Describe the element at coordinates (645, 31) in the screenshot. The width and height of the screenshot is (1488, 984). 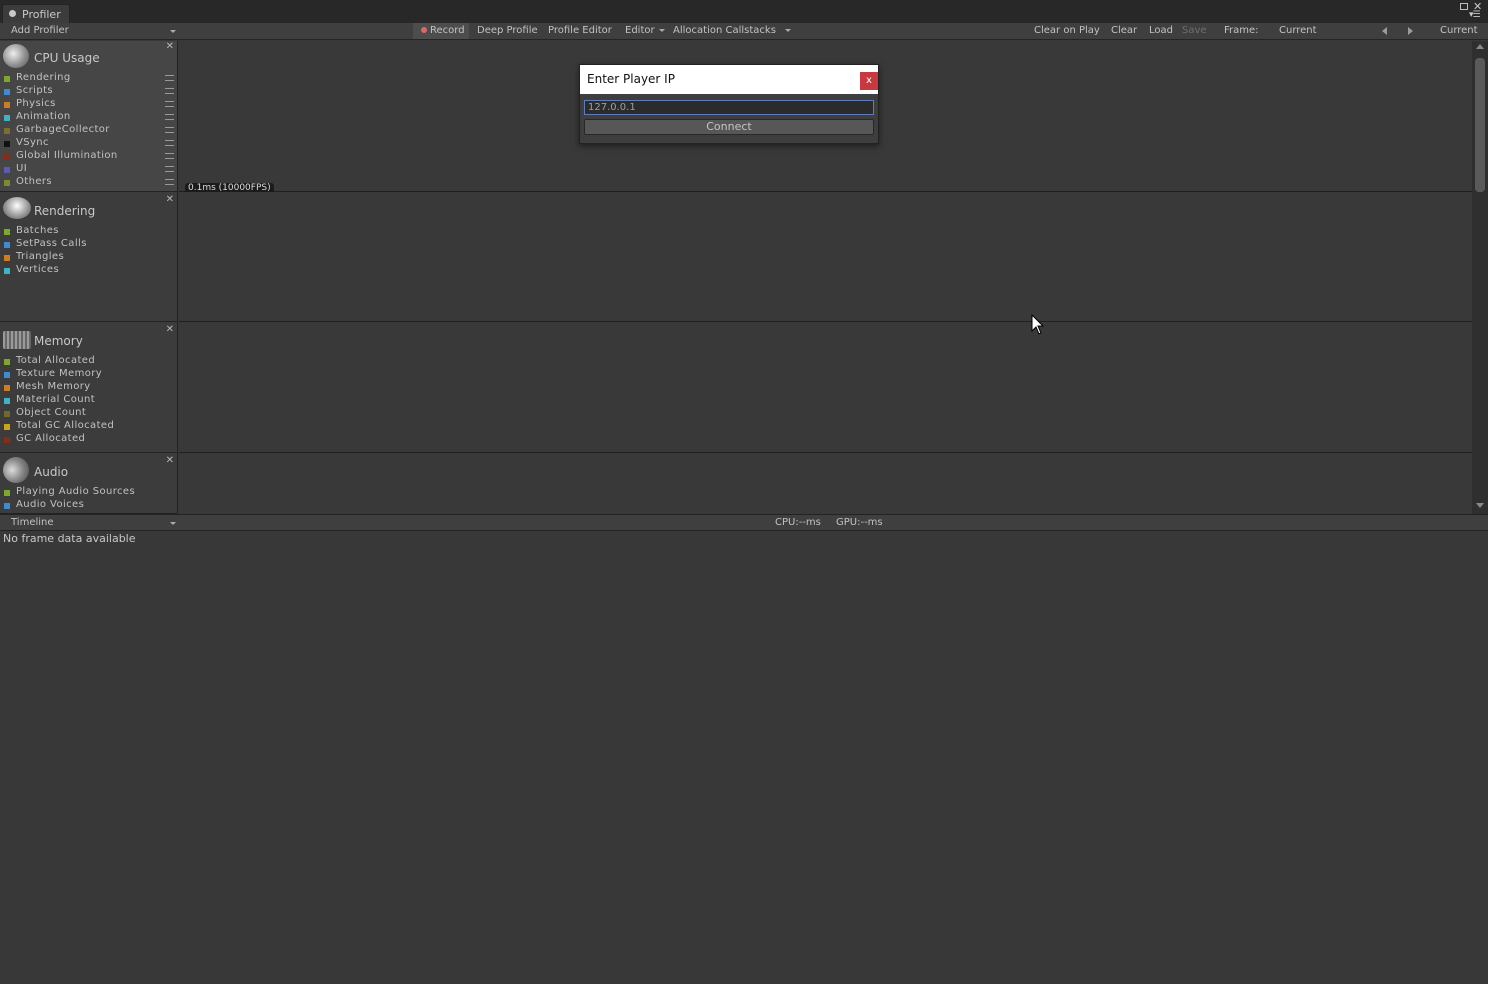
I see `target-dropdown: Editor` at that location.